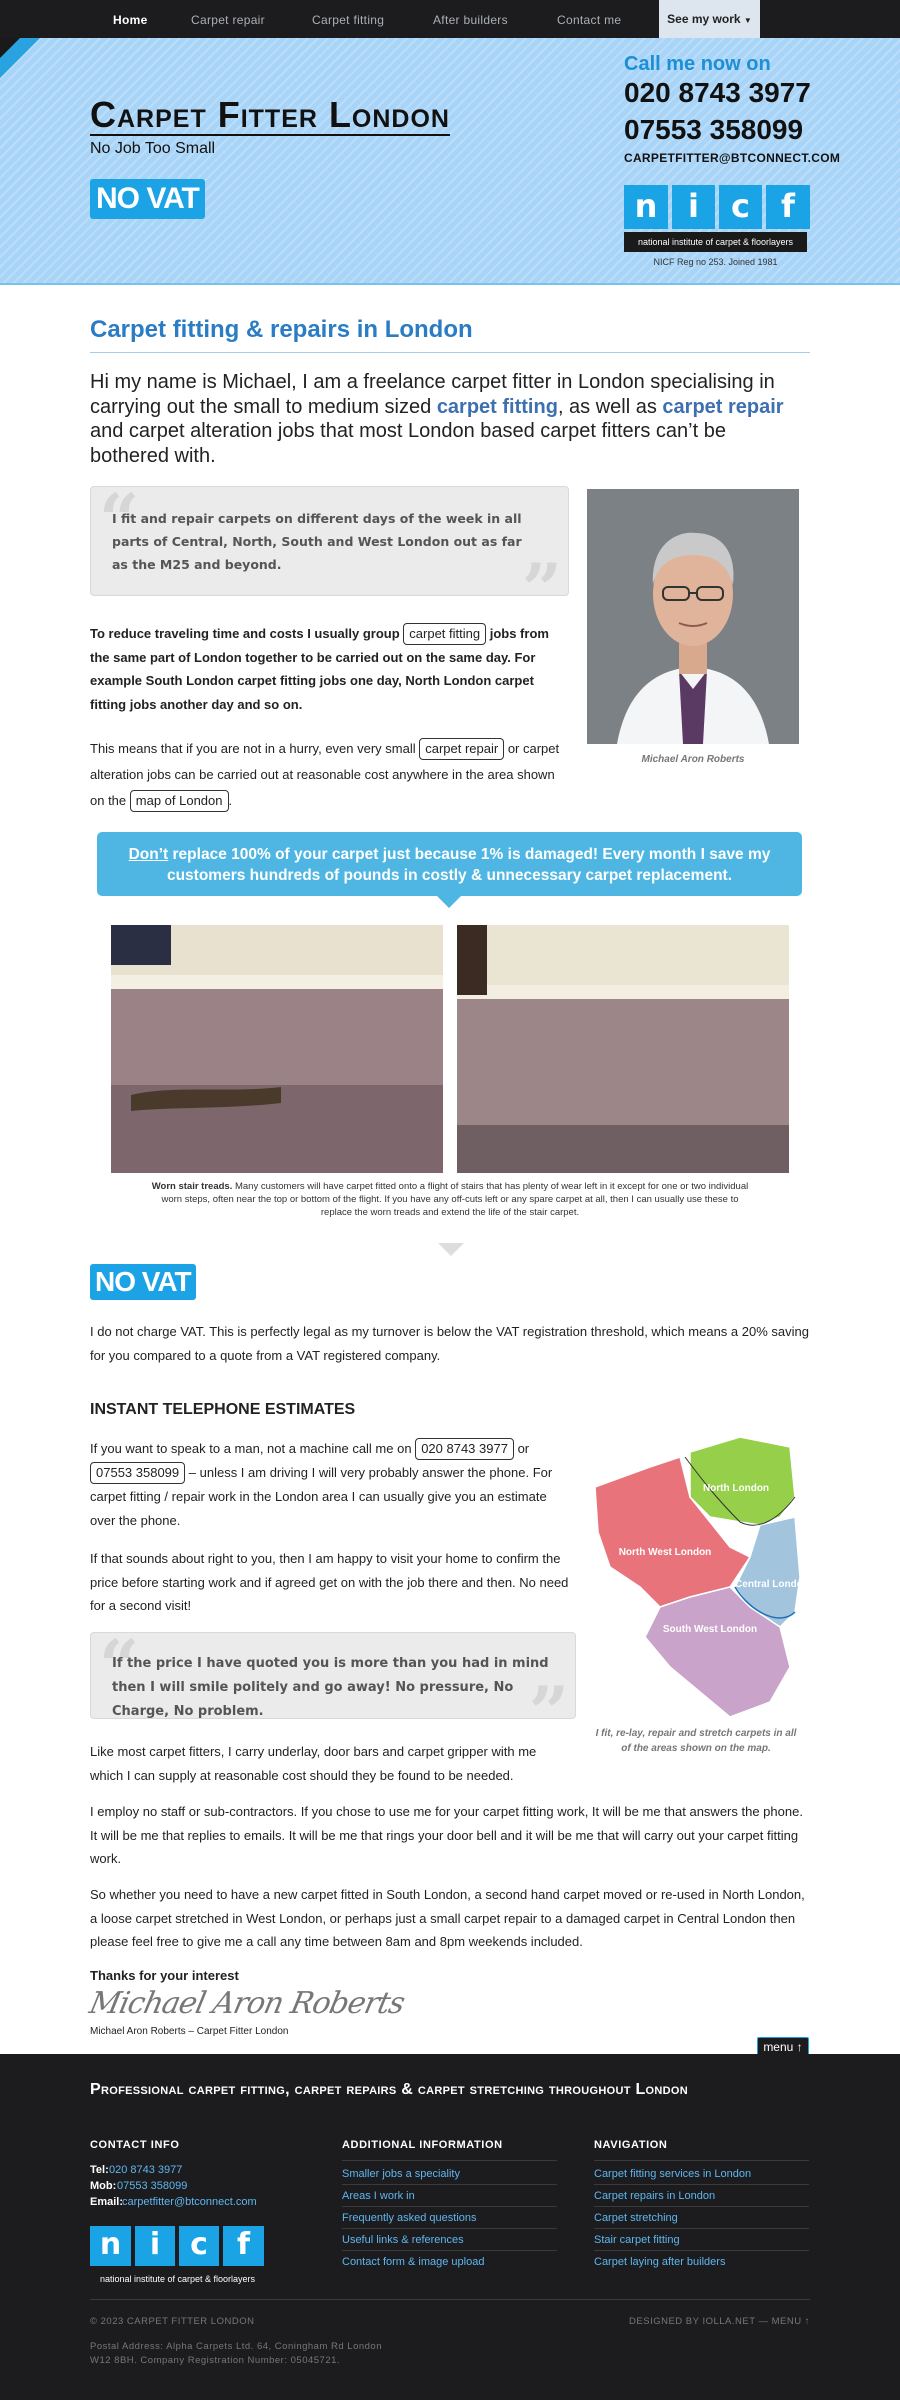 Image resolution: width=900 pixels, height=2400 pixels. I want to click on nicf-letter: f, so click(788, 207).